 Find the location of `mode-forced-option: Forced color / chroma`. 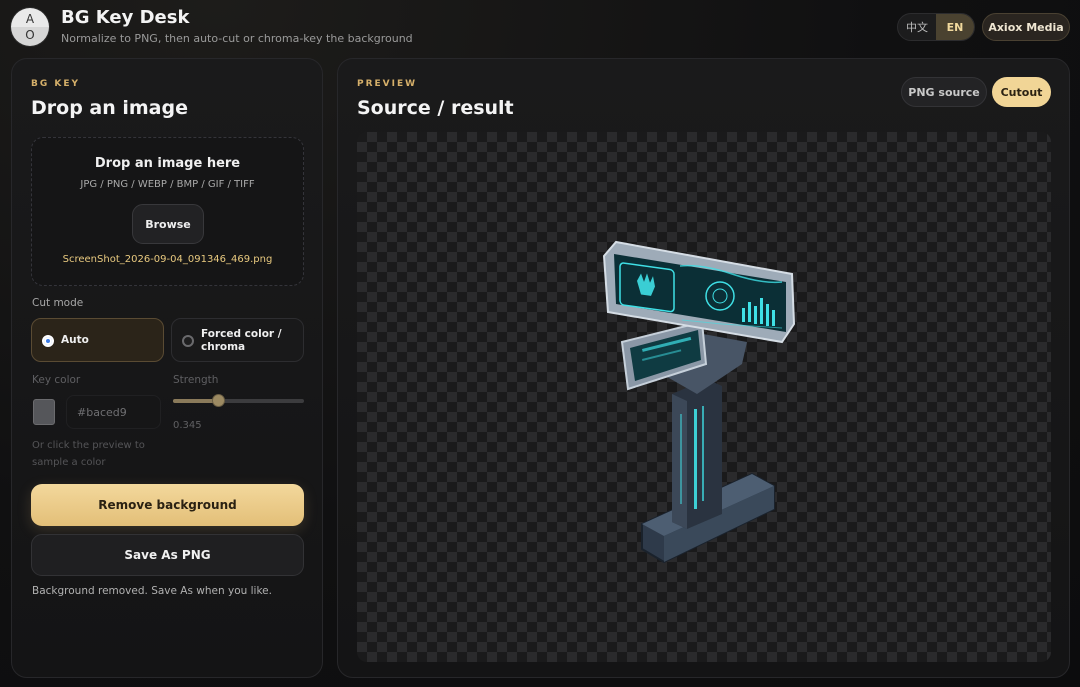

mode-forced-option: Forced color / chroma is located at coordinates (237, 340).